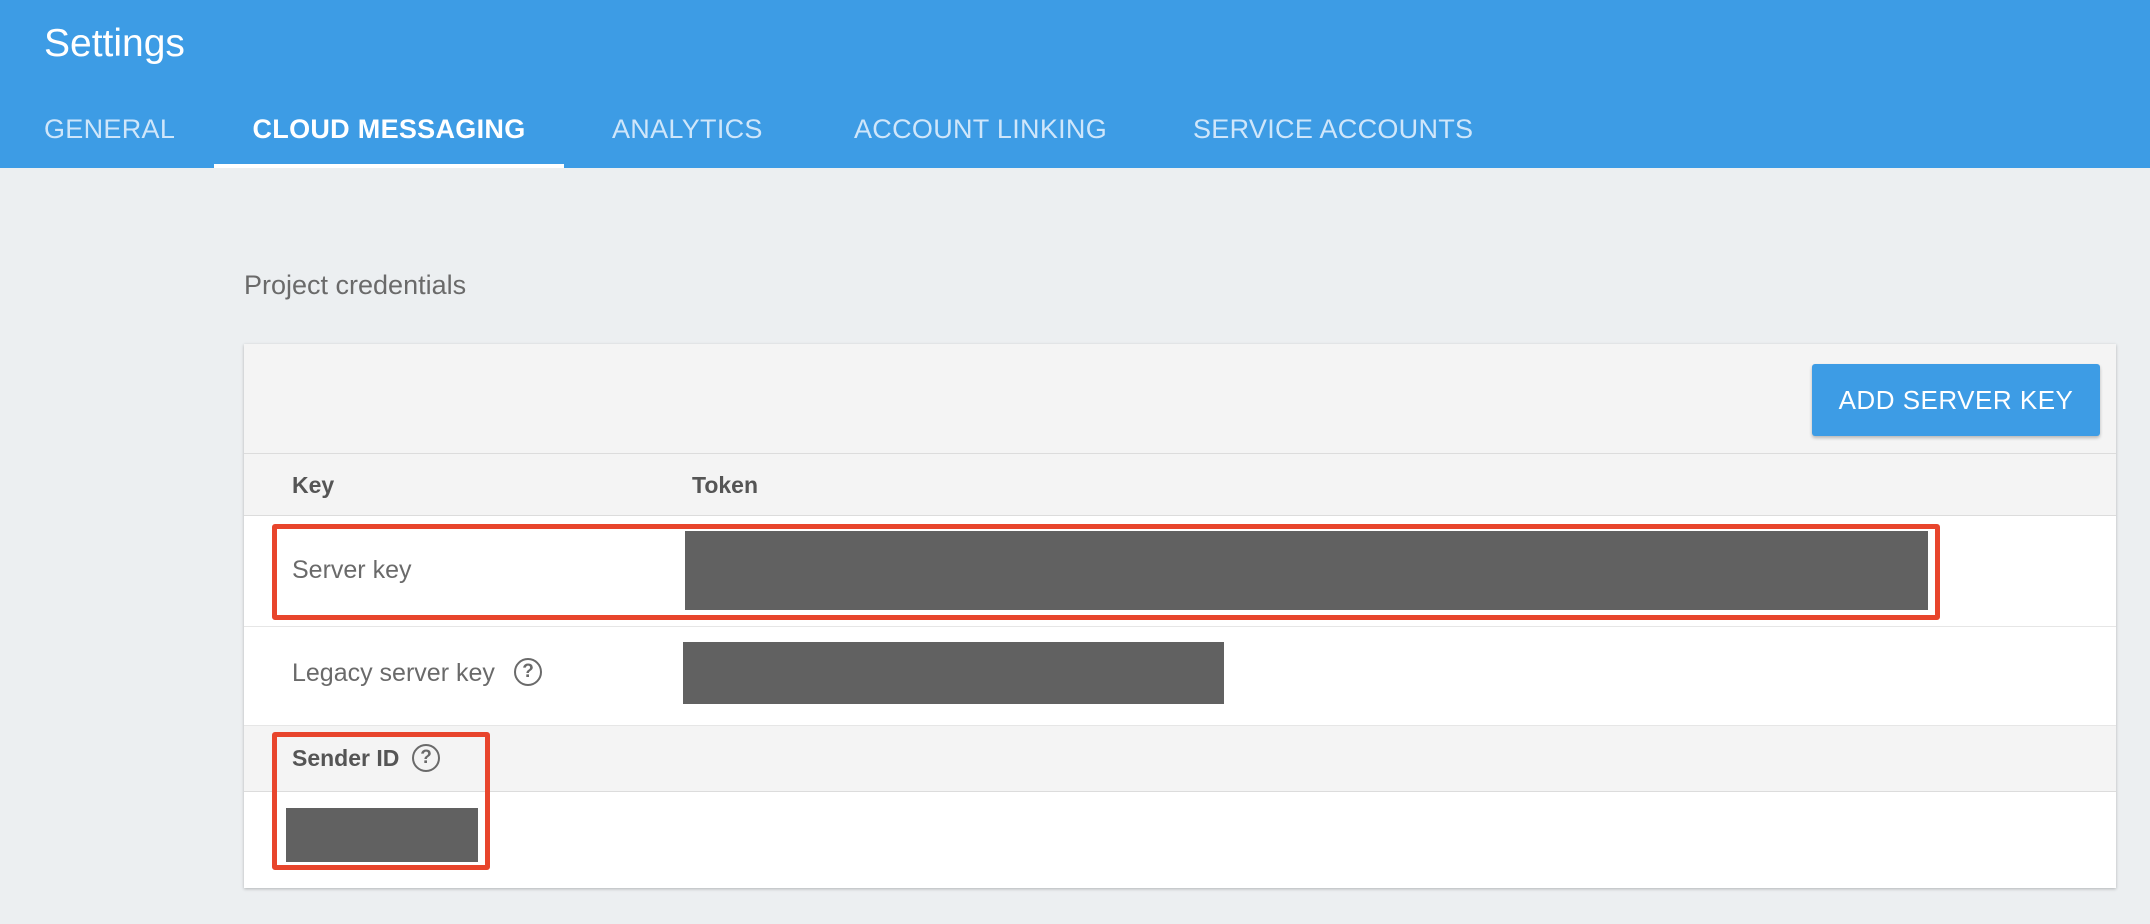  I want to click on sender-id-label: Sender ID, so click(346, 758).